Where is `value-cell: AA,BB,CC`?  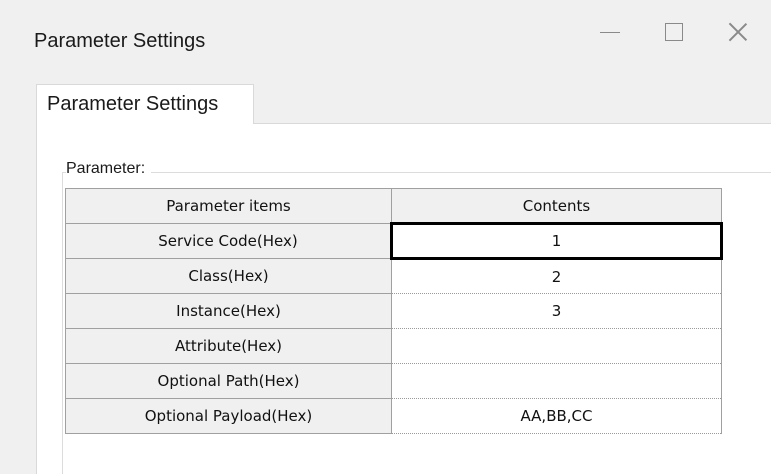
value-cell: AA,BB,CC is located at coordinates (556, 416).